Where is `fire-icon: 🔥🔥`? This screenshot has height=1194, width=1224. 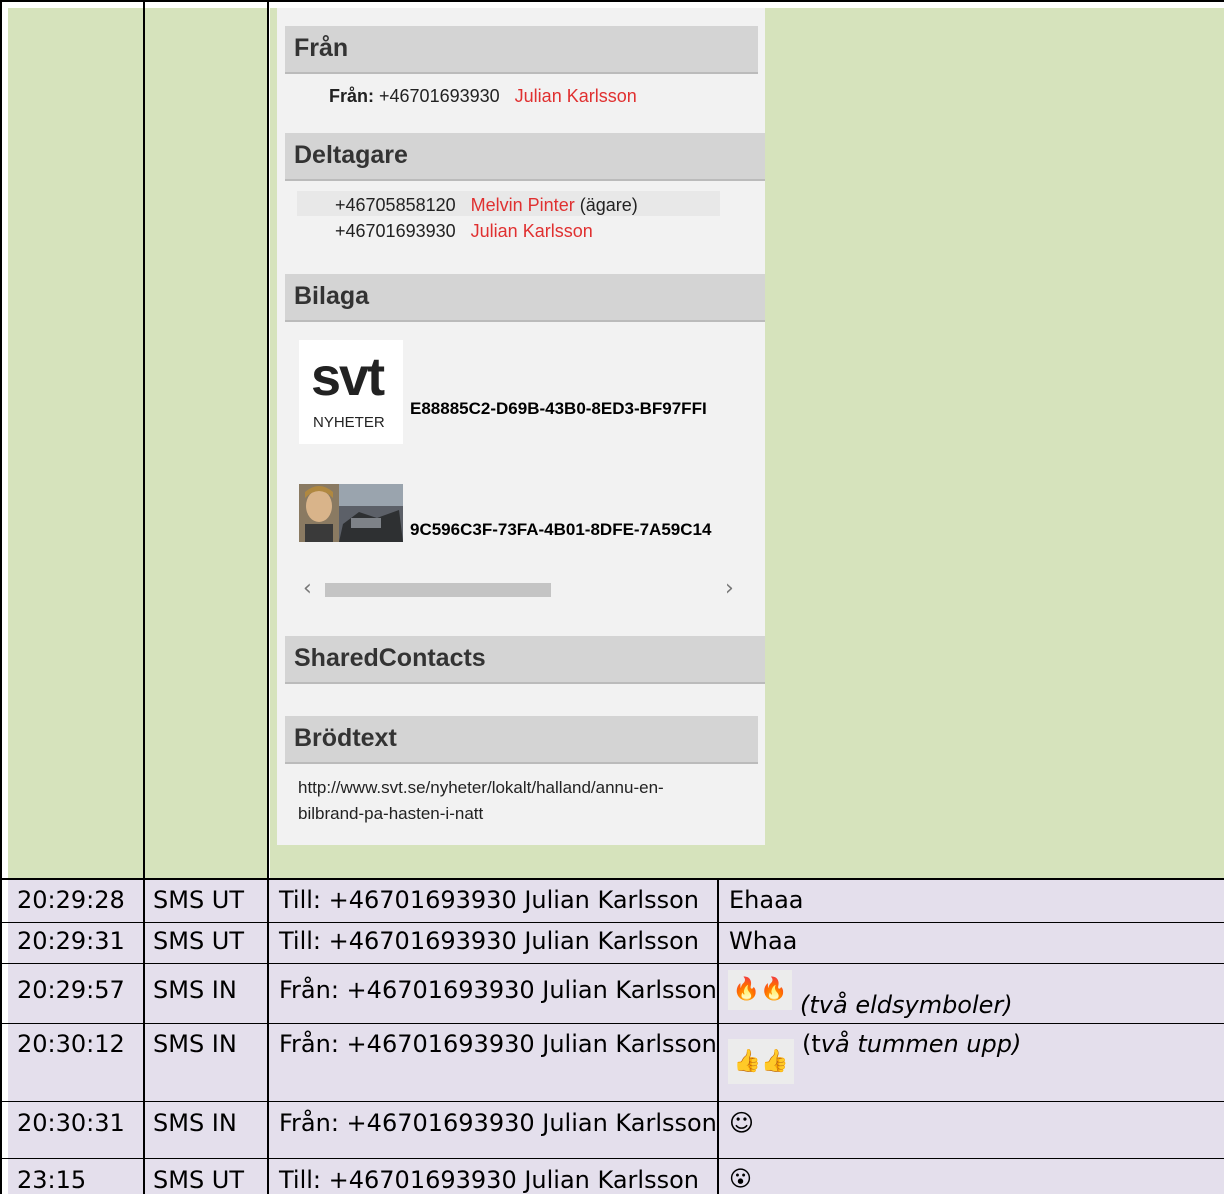 fire-icon: 🔥🔥 is located at coordinates (760, 989).